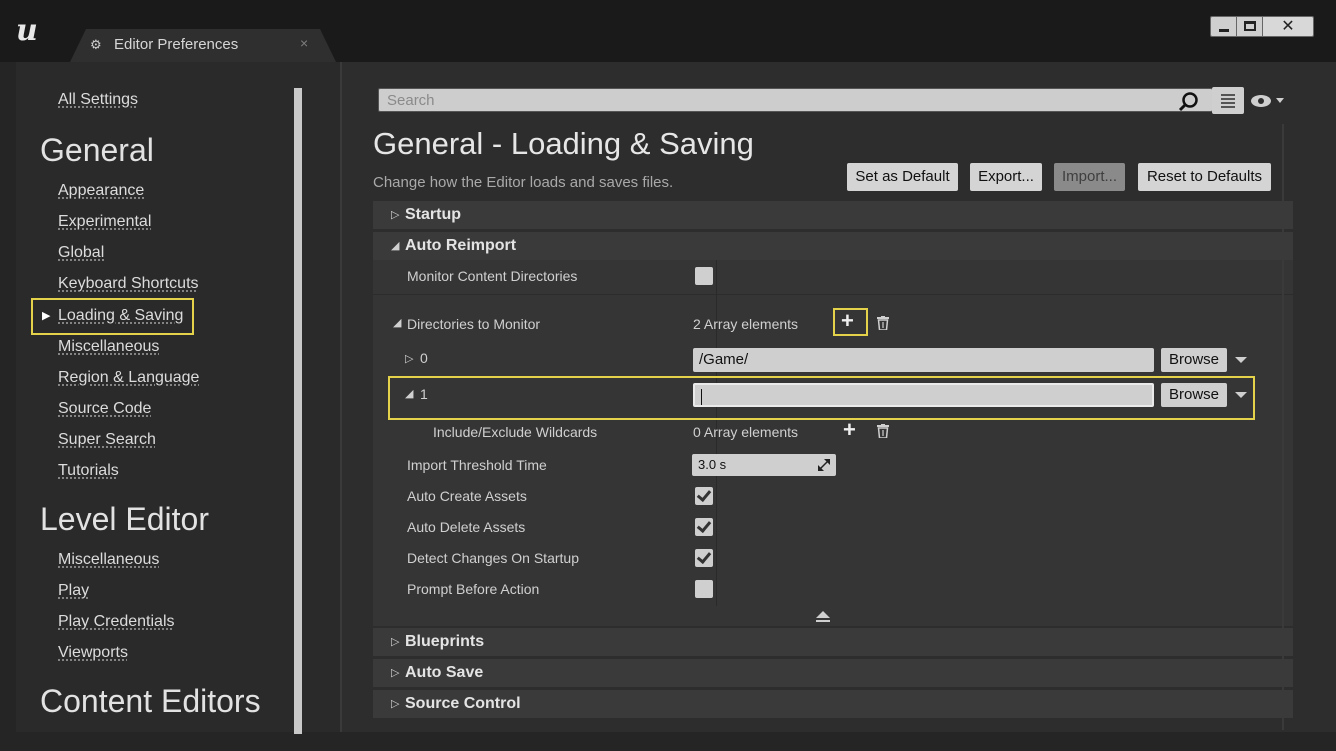 The height and width of the screenshot is (751, 1336). I want to click on prompt-before-action-checkbox, so click(704, 589).